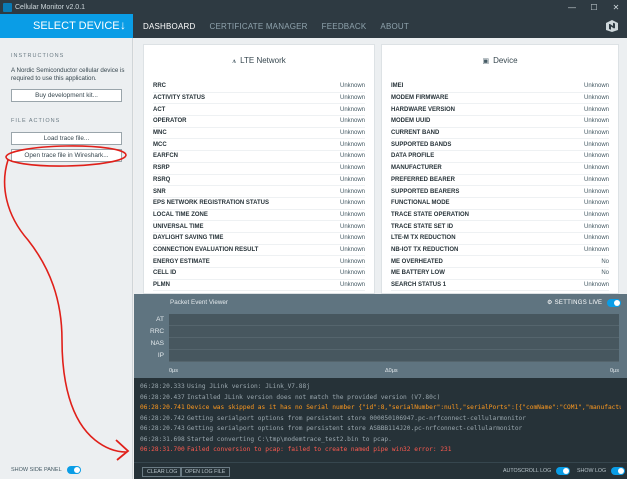 The width and height of the screenshot is (627, 479). What do you see at coordinates (165, 156) in the screenshot?
I see `info-row-key: EARFCN` at bounding box center [165, 156].